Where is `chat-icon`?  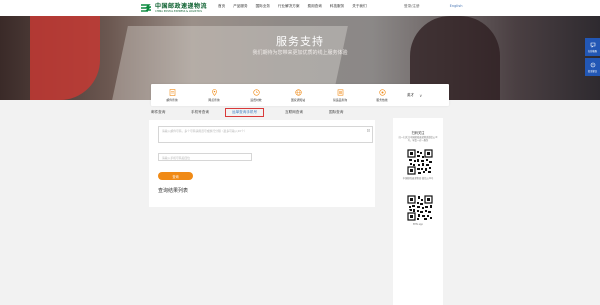 chat-icon is located at coordinates (592, 45).